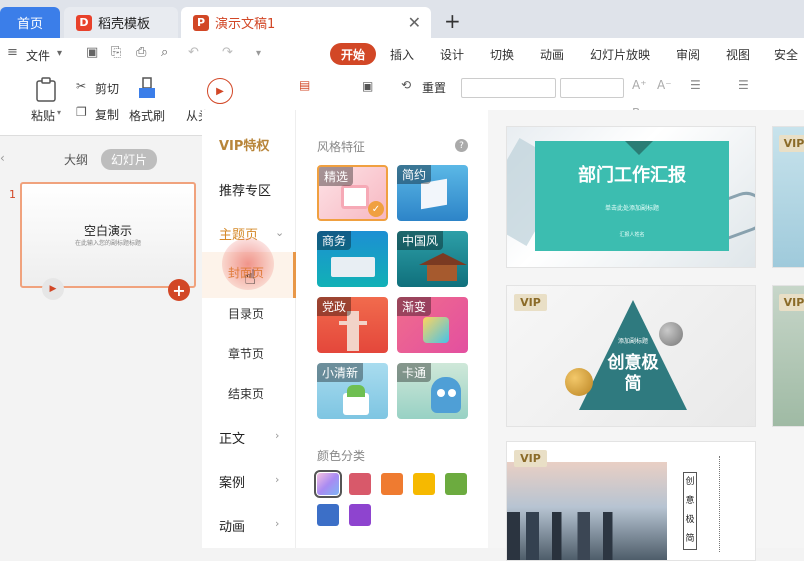  I want to click on style-cartoon: 卡通, so click(432, 391).